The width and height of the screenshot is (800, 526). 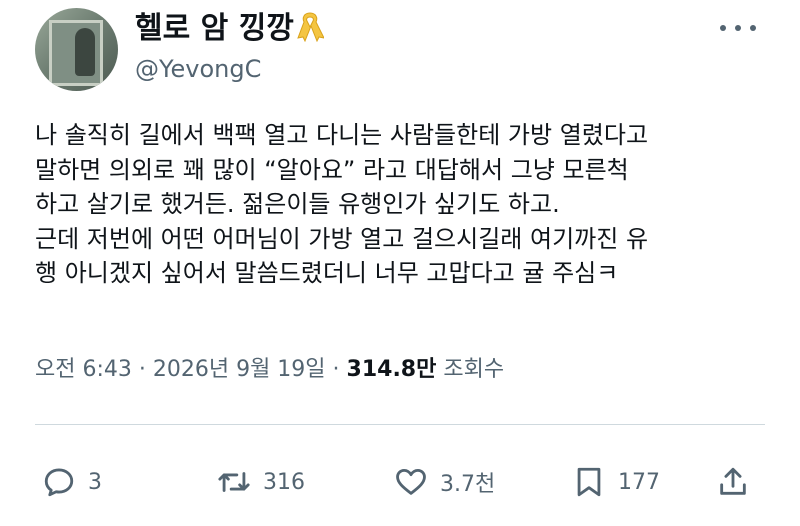 What do you see at coordinates (261, 482) in the screenshot?
I see `repost-button: 316` at bounding box center [261, 482].